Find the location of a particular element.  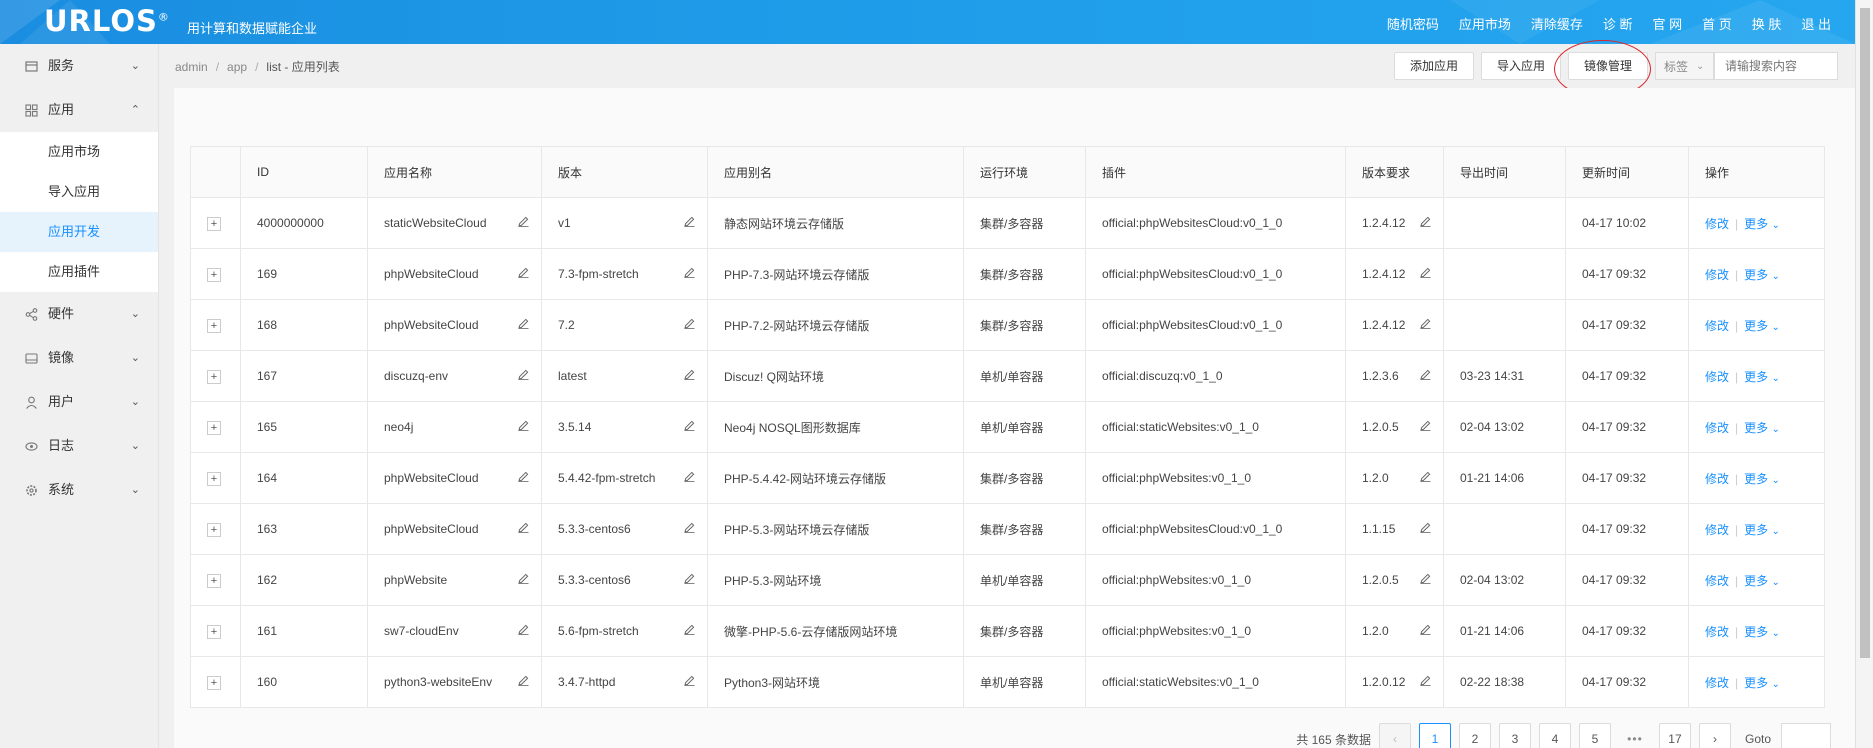

prev-page-button: ‹ is located at coordinates (1394, 735).